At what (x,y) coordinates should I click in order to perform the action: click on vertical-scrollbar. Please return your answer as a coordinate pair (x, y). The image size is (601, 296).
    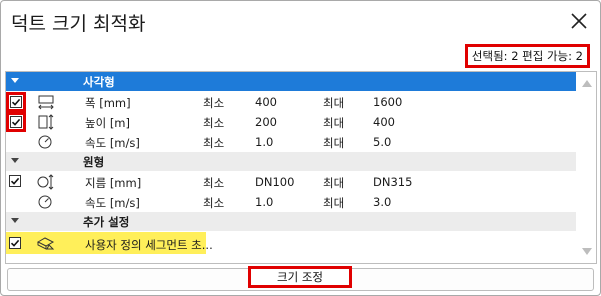
    Looking at the image, I should click on (586, 167).